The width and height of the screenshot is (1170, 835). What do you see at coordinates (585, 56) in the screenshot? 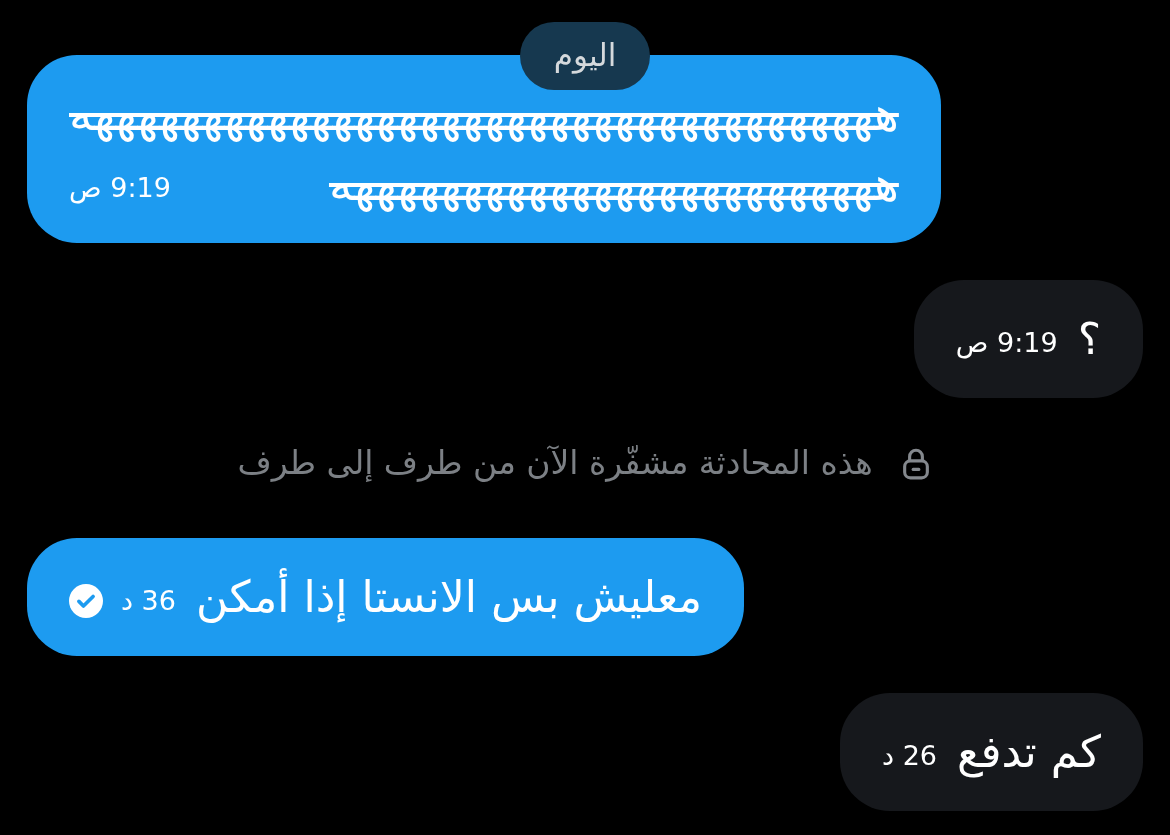
I see `date-divider: اليوم` at bounding box center [585, 56].